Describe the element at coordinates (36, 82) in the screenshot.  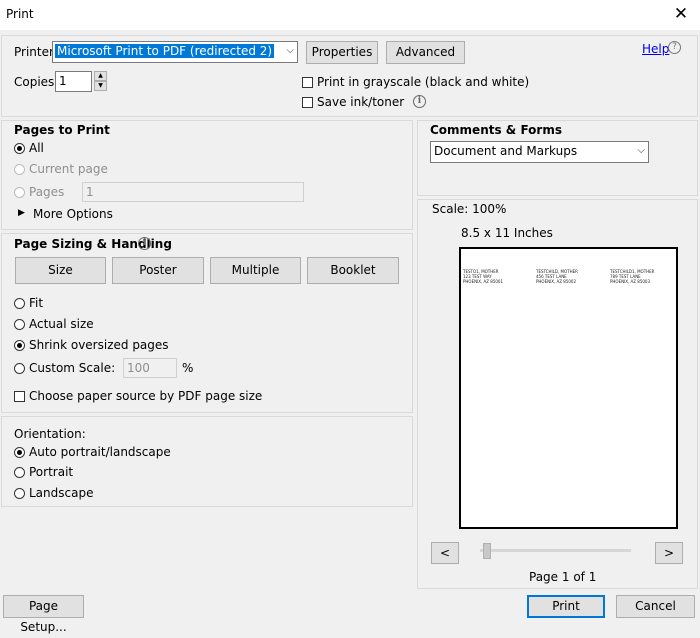
I see `copies-label: Copies:` at that location.